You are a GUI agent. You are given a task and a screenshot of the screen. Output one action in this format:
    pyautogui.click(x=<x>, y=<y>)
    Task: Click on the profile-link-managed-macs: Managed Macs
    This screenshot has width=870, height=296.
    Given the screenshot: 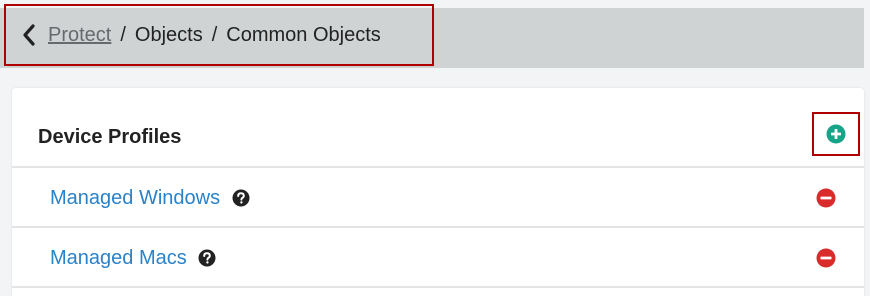 What is the action you would take?
    pyautogui.click(x=133, y=258)
    